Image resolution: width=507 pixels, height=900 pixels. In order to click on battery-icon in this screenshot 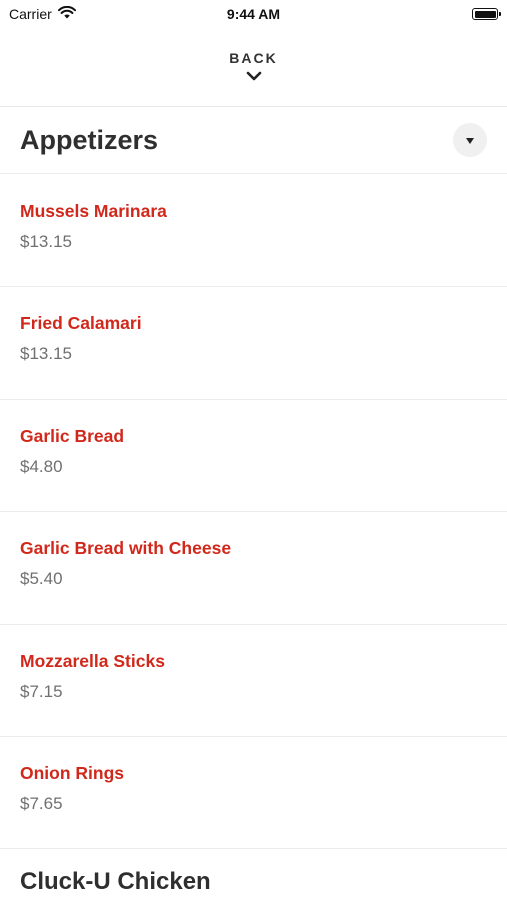, I will do `click(486, 14)`.